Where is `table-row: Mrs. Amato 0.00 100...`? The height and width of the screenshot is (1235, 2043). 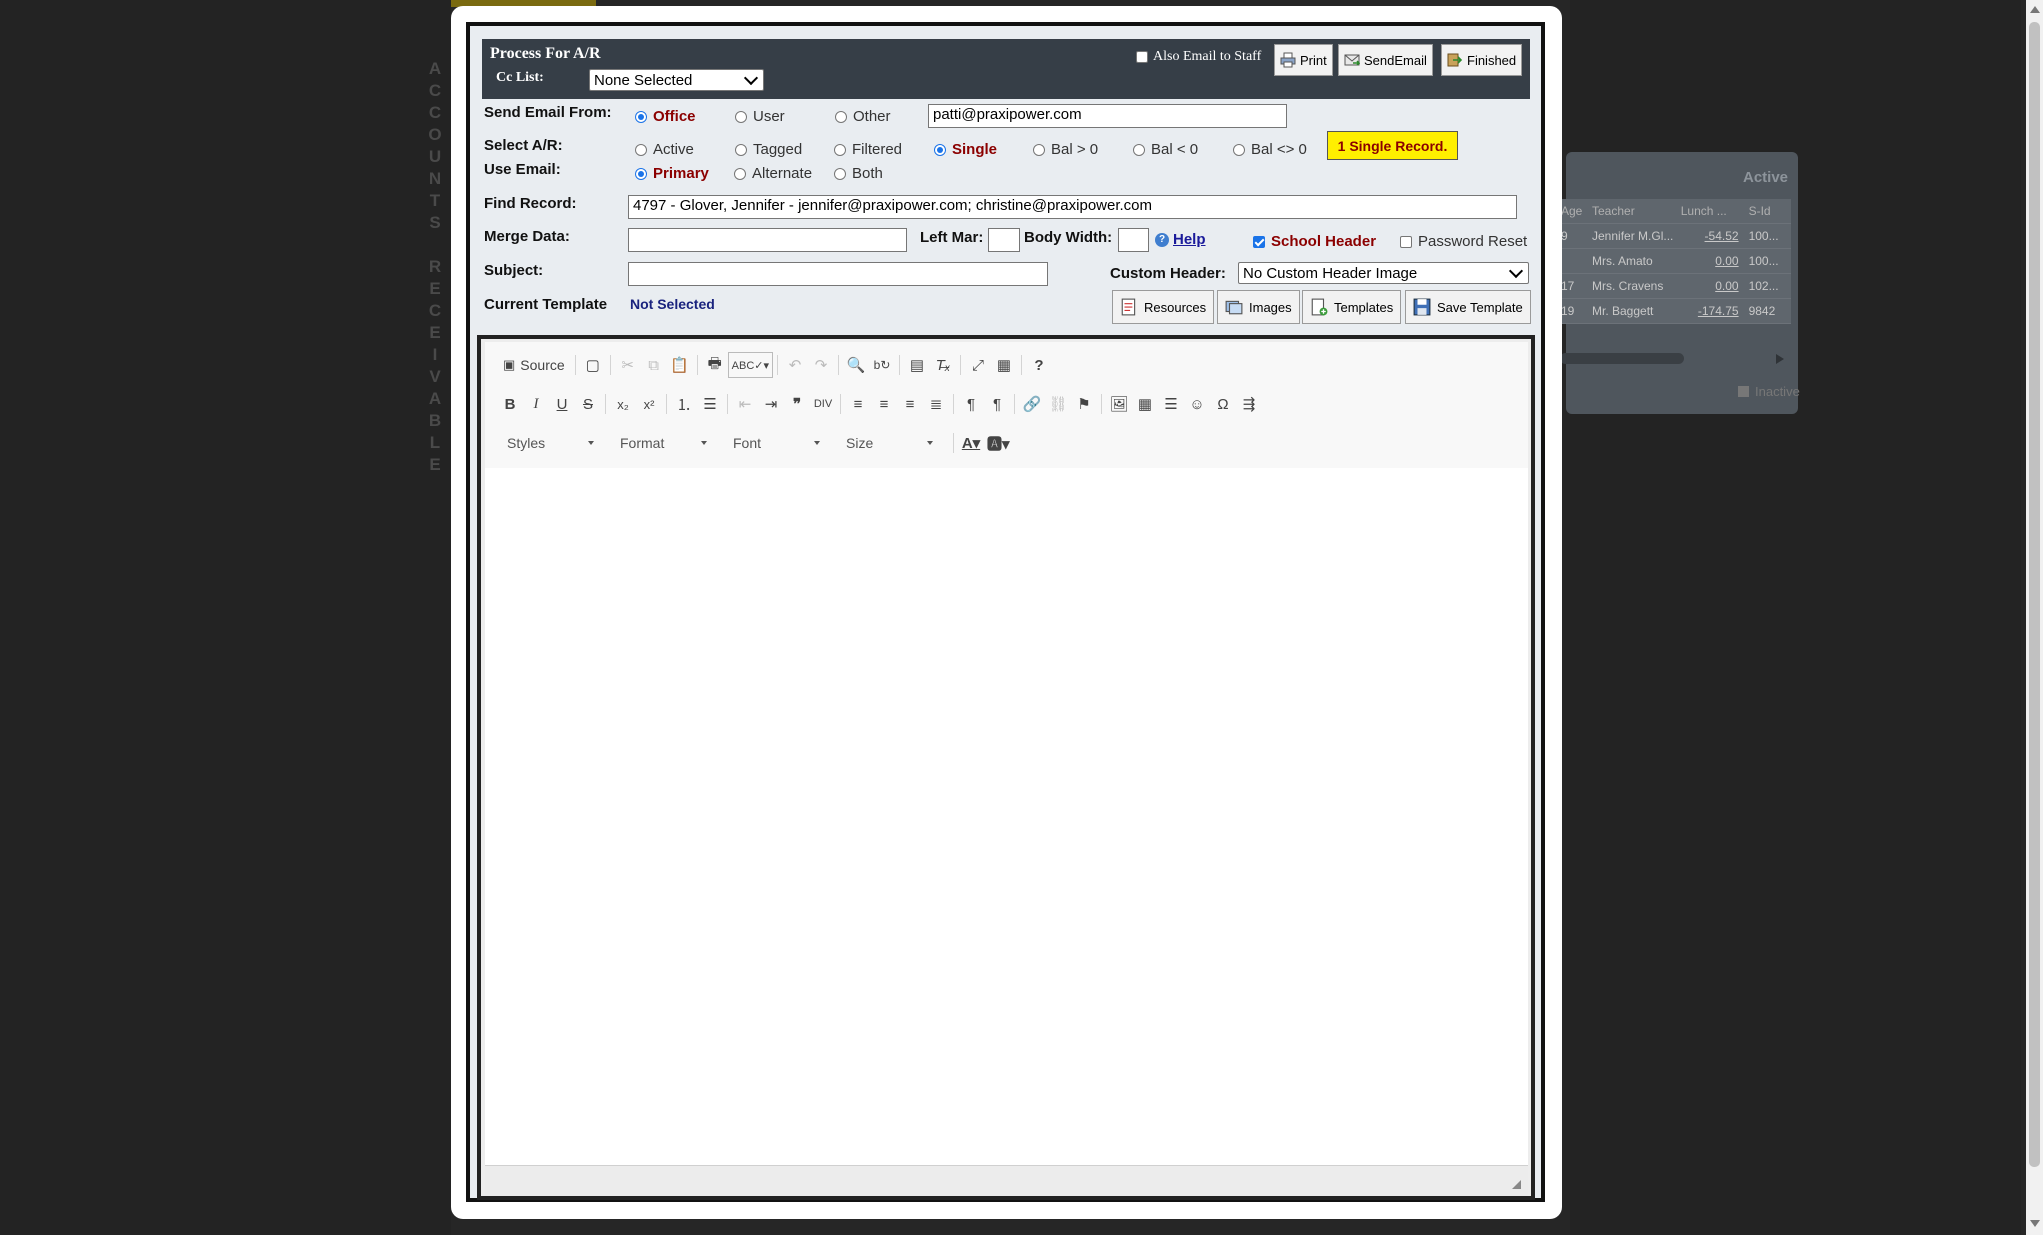
table-row: Mrs. Amato 0.00 100... is located at coordinates (1673, 261).